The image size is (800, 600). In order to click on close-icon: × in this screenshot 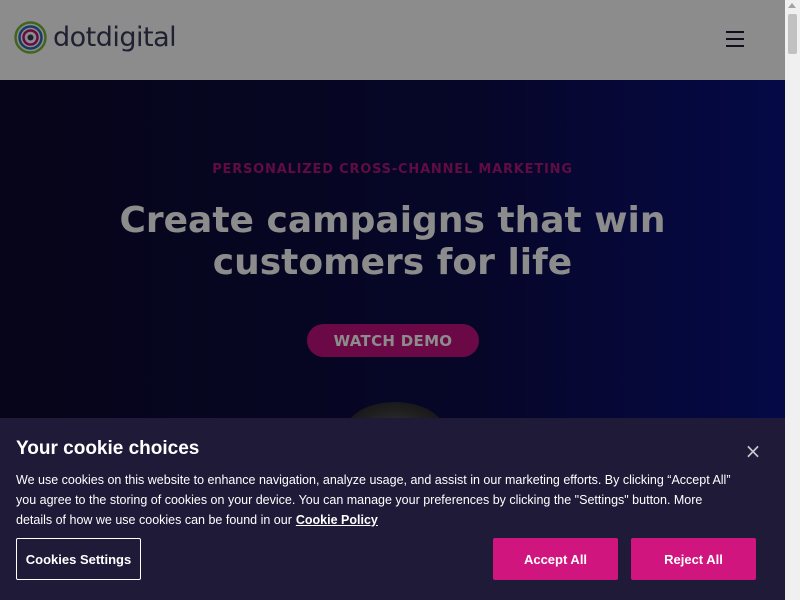, I will do `click(753, 451)`.